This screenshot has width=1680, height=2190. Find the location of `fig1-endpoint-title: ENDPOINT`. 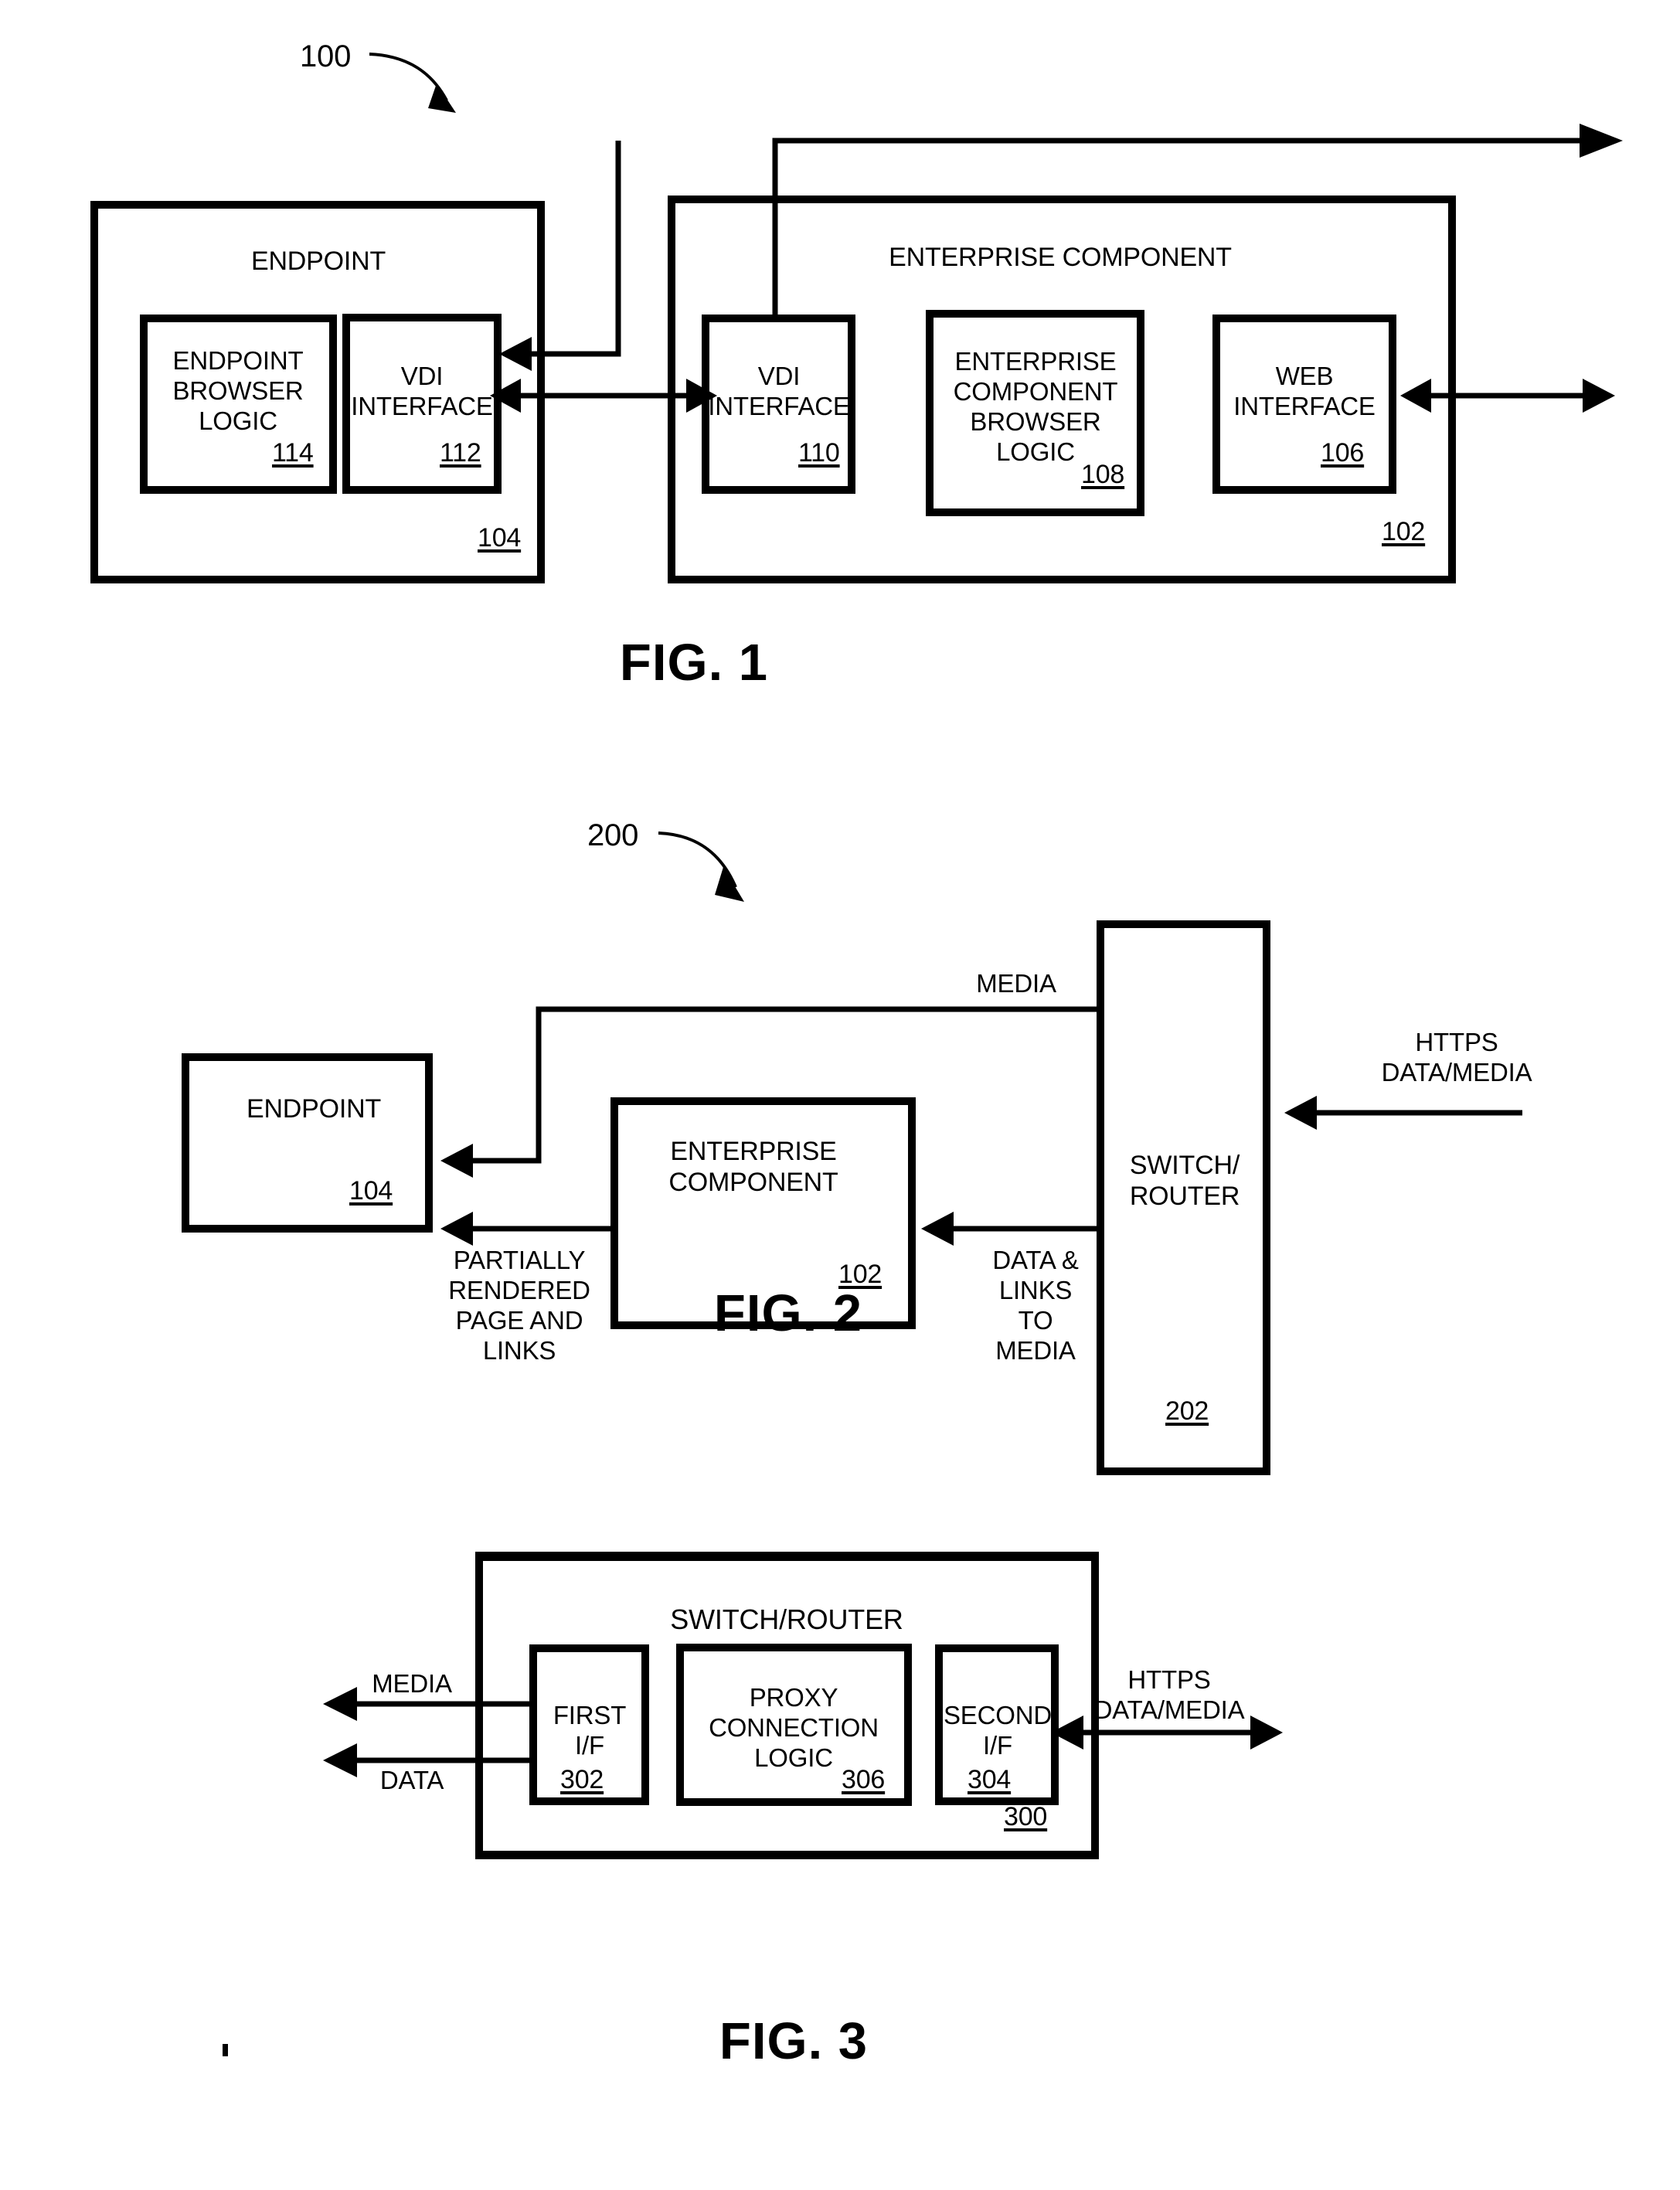

fig1-endpoint-title: ENDPOINT is located at coordinates (318, 261).